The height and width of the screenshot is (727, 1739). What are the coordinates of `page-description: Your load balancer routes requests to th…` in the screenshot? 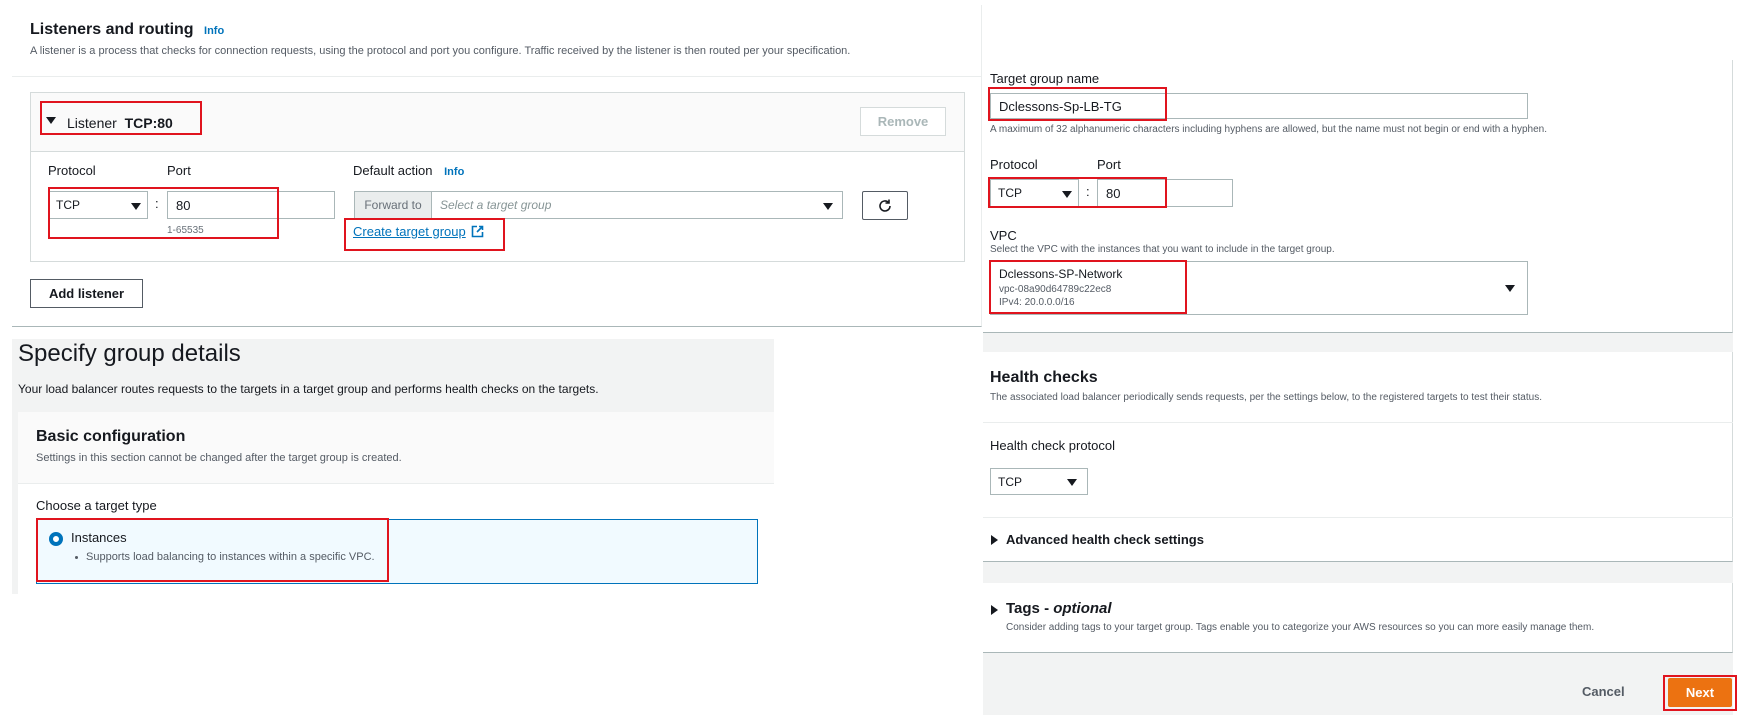 It's located at (308, 389).